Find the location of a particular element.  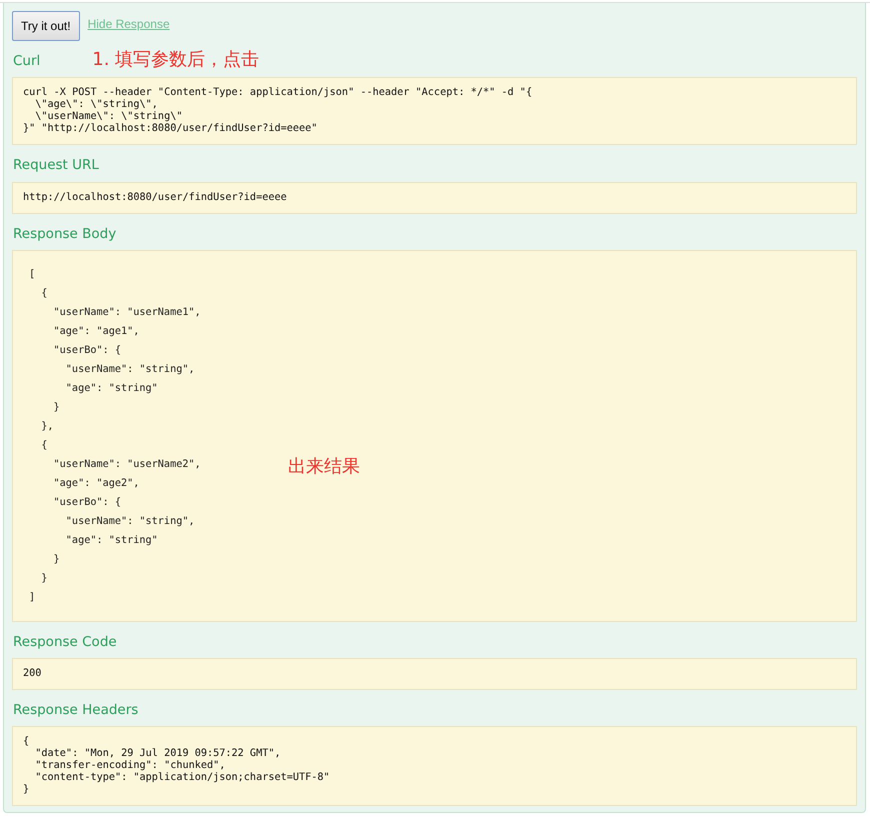

try-it-out-button: Try it out! is located at coordinates (46, 26).